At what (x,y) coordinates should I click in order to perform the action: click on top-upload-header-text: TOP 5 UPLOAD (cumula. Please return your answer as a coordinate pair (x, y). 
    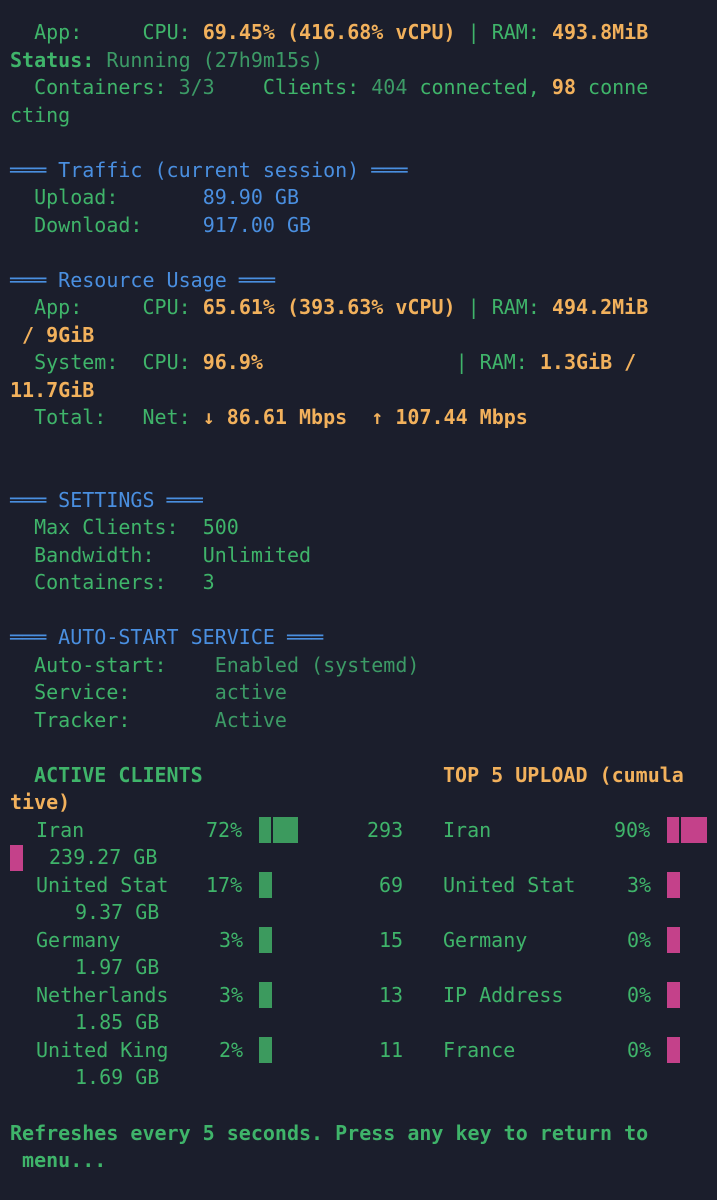
    Looking at the image, I should click on (563, 774).